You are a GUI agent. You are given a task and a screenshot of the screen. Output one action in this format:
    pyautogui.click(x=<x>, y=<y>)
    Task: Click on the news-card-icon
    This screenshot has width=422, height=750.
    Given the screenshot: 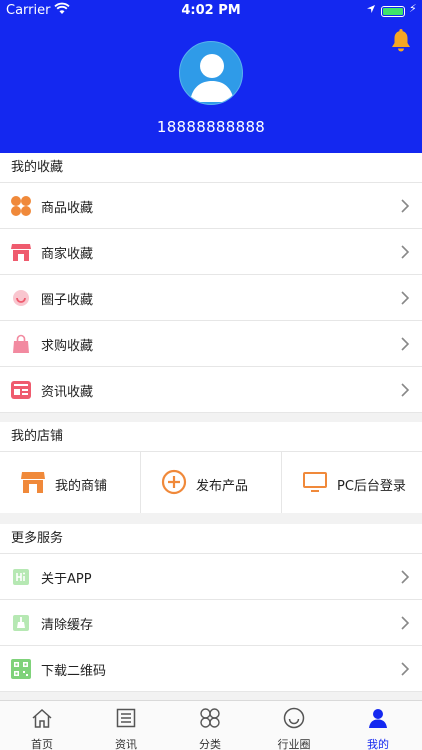 What is the action you would take?
    pyautogui.click(x=21, y=390)
    